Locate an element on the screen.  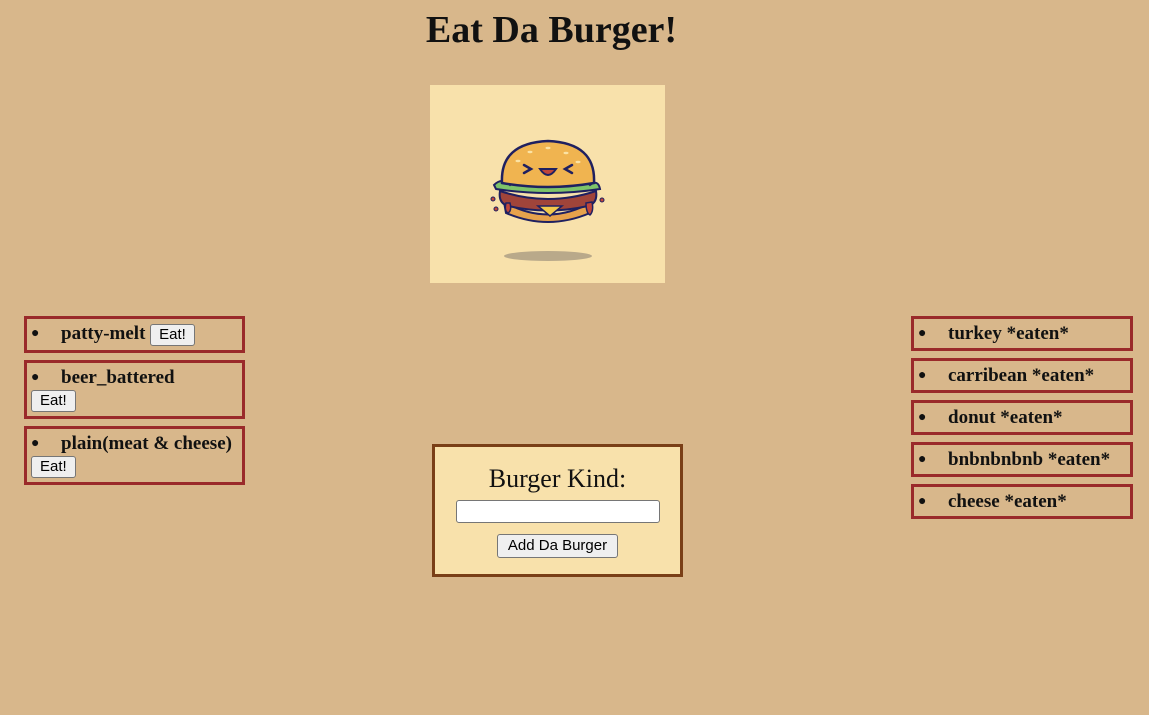
eaten-item-carribean: ● carribean *eaten* is located at coordinates (1022, 375).